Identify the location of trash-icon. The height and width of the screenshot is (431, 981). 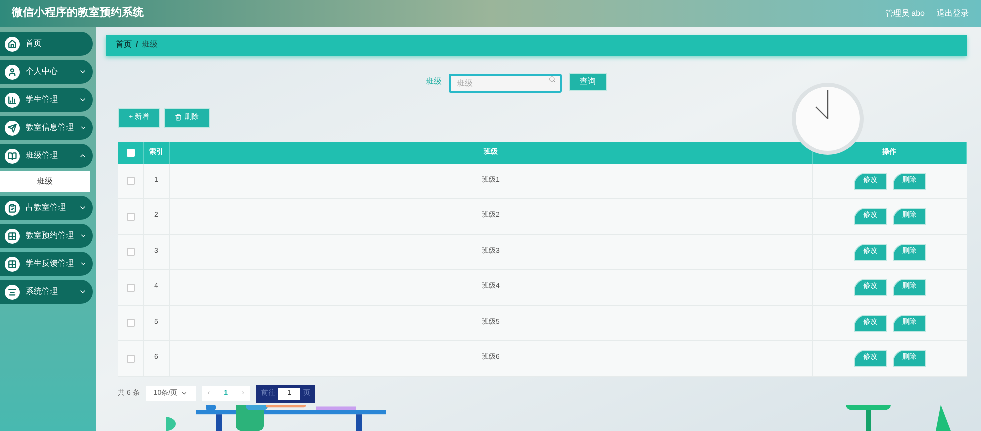
(178, 118).